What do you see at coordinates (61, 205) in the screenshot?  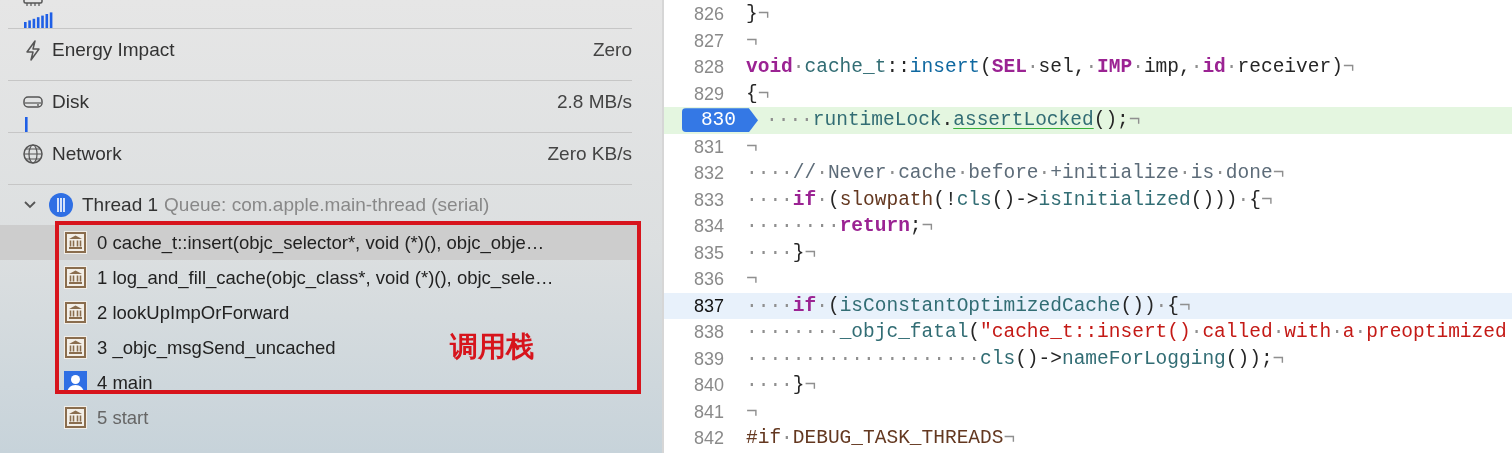 I see `thread-icon` at bounding box center [61, 205].